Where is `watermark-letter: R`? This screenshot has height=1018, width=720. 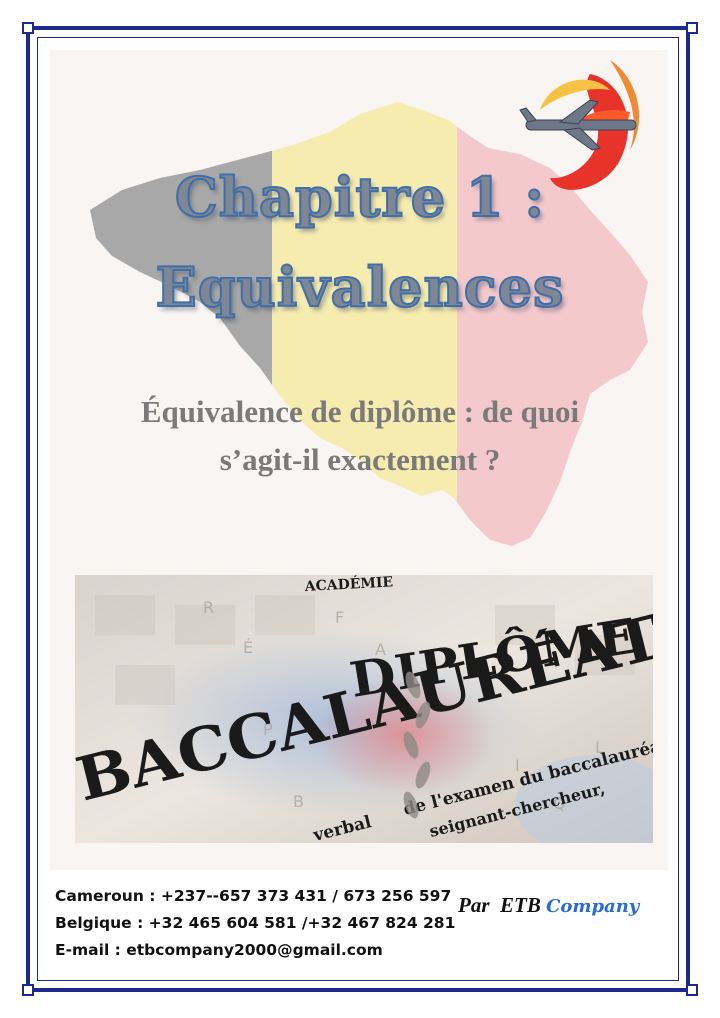
watermark-letter: R is located at coordinates (208, 607).